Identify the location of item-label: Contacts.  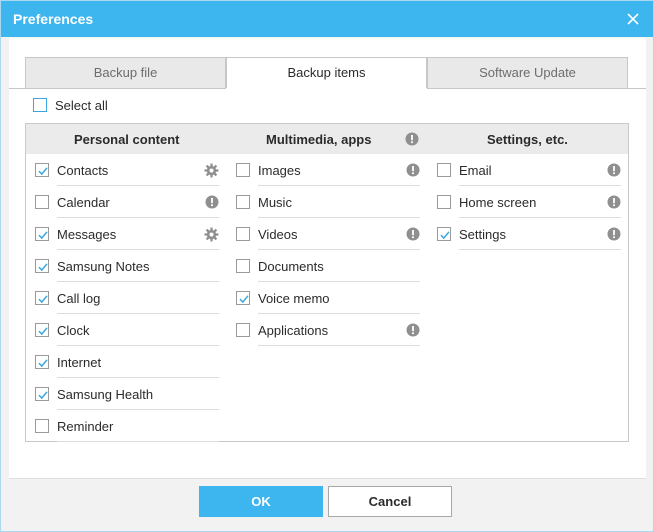
(83, 170).